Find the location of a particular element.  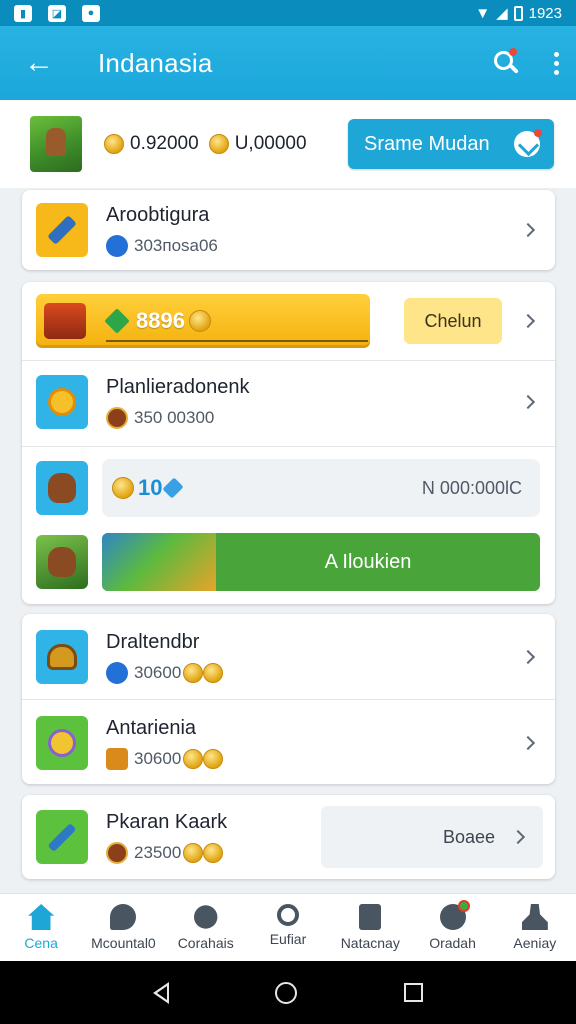

list-card: Aroobtigura 303поsа06 is located at coordinates (288, 230).